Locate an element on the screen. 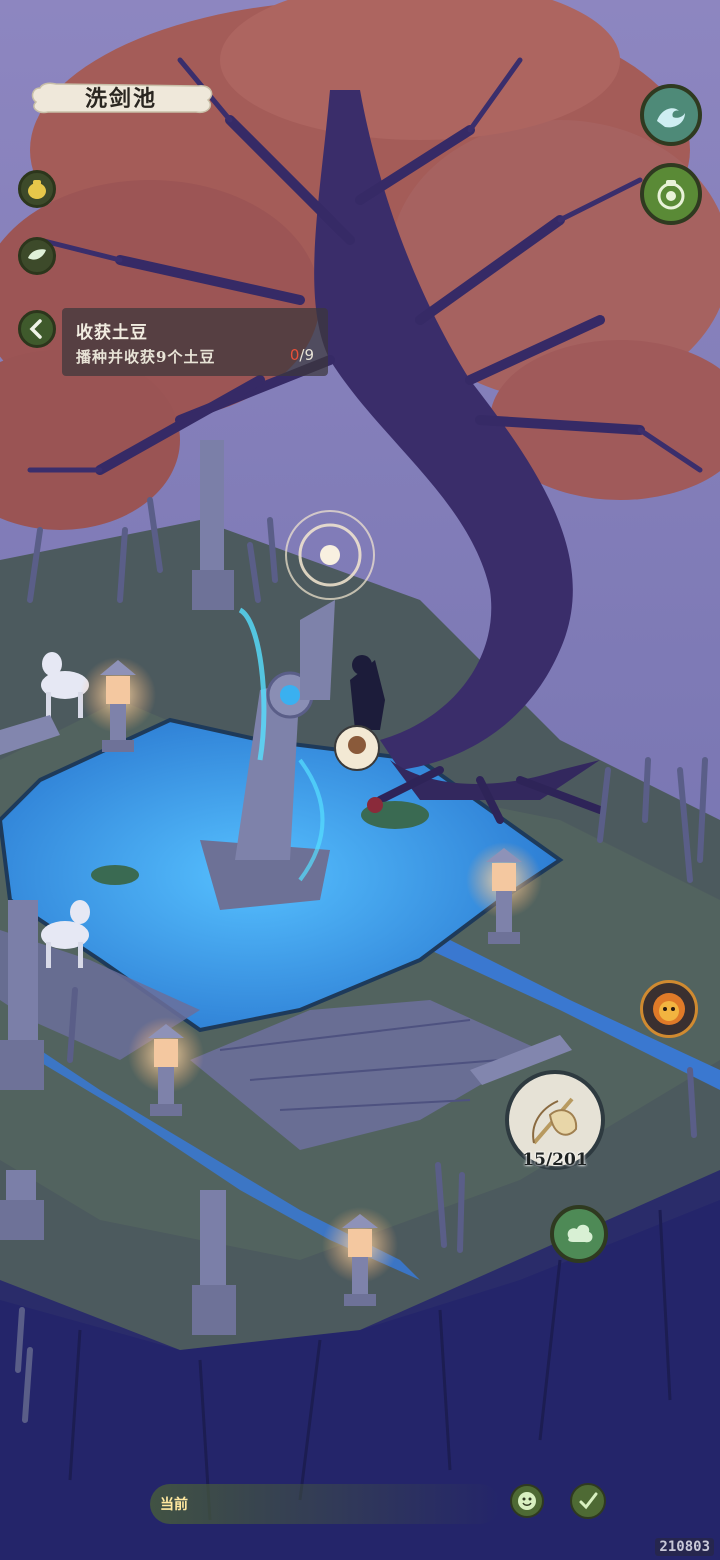  cloud-swirl-icon is located at coordinates (580, 1233).